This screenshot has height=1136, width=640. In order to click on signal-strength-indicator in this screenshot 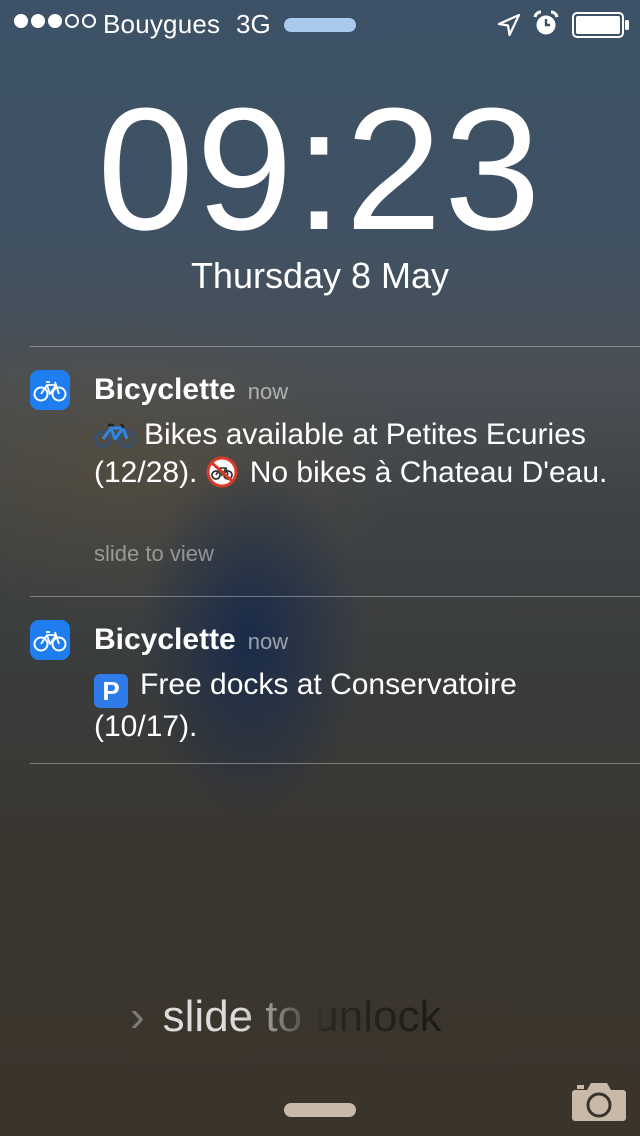, I will do `click(55, 21)`.